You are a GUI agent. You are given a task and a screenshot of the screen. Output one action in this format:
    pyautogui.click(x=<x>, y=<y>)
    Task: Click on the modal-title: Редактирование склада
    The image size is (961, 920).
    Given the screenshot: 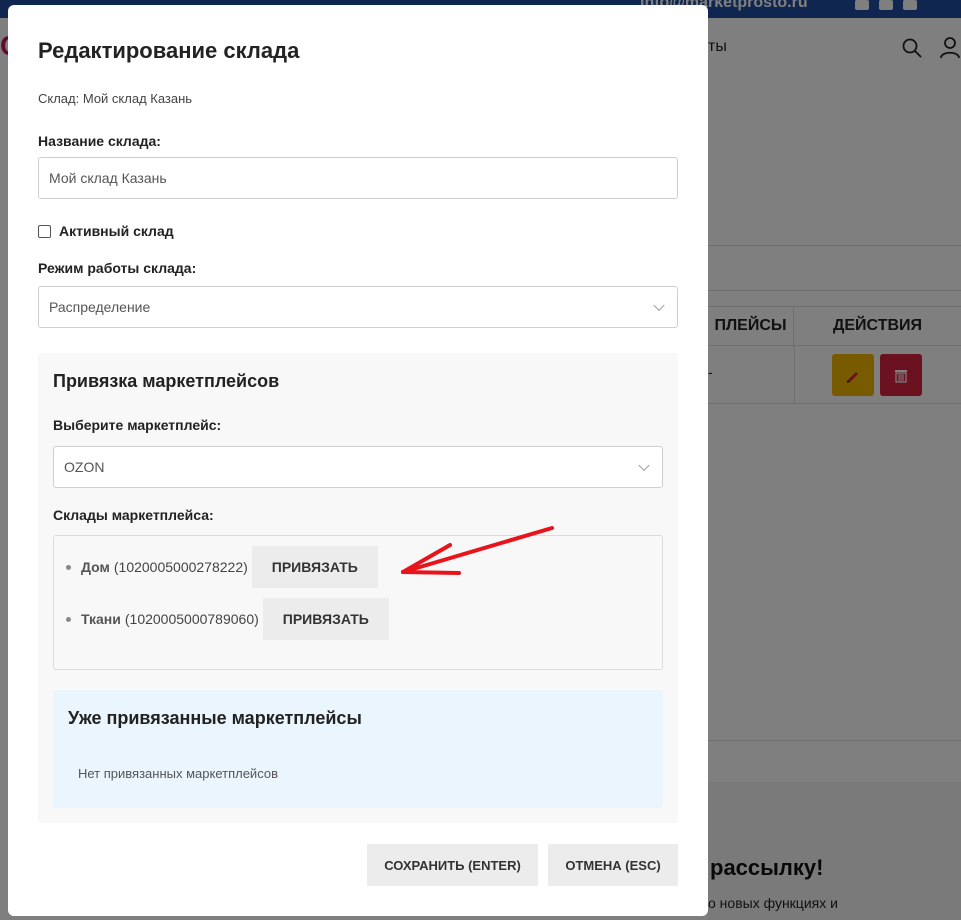 What is the action you would take?
    pyautogui.click(x=169, y=50)
    